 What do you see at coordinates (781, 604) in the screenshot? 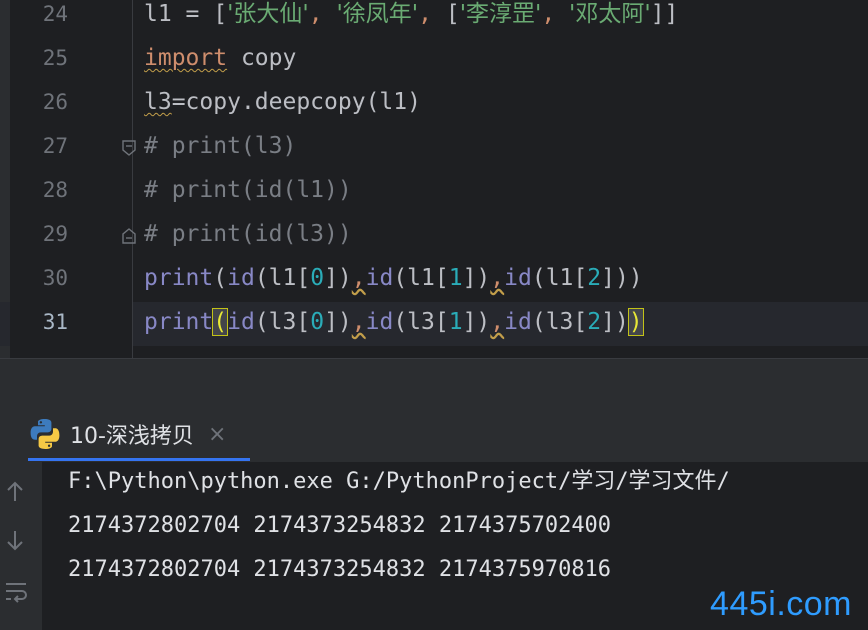
I see `watermark: 445i.com` at bounding box center [781, 604].